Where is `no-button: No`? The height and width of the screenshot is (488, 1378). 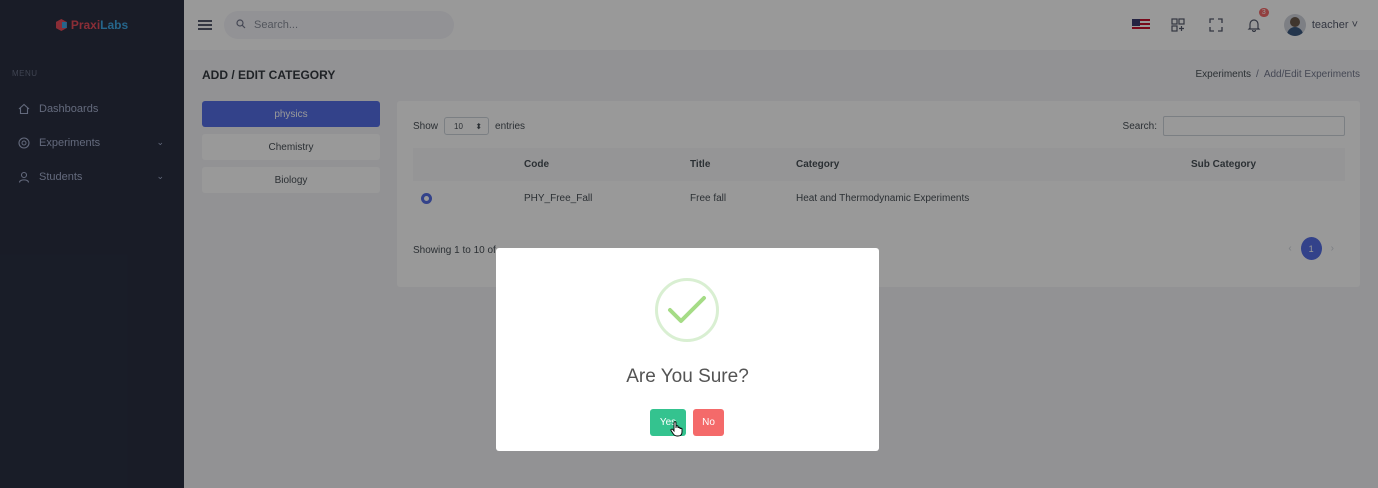 no-button: No is located at coordinates (708, 422).